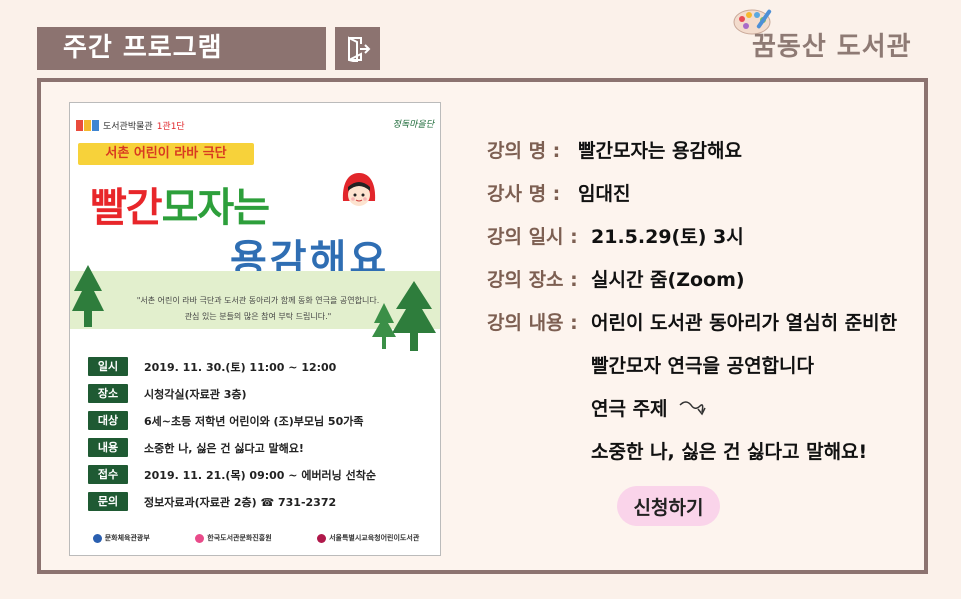 This screenshot has height=599, width=961. Describe the element at coordinates (413, 125) in the screenshot. I see `poster-corner-mark: 정독마을단` at that location.